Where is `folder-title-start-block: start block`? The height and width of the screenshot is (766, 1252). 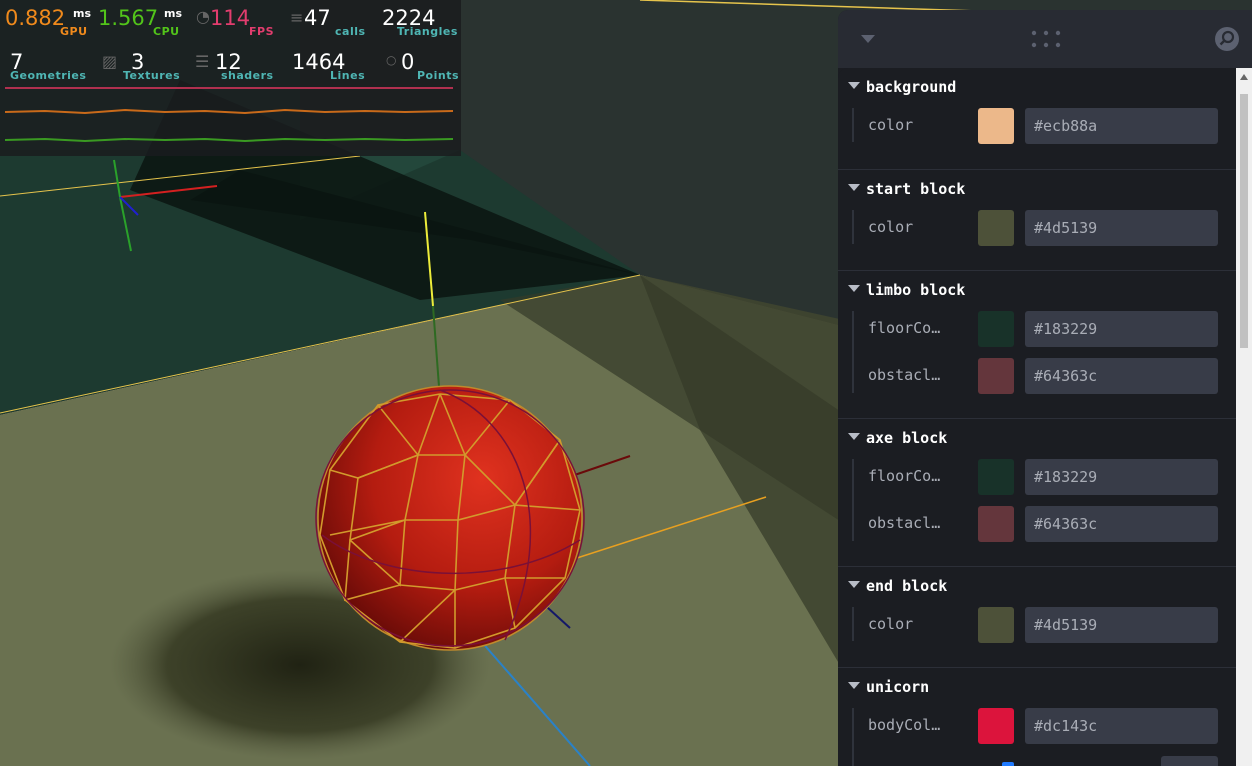 folder-title-start-block: start block is located at coordinates (906, 190).